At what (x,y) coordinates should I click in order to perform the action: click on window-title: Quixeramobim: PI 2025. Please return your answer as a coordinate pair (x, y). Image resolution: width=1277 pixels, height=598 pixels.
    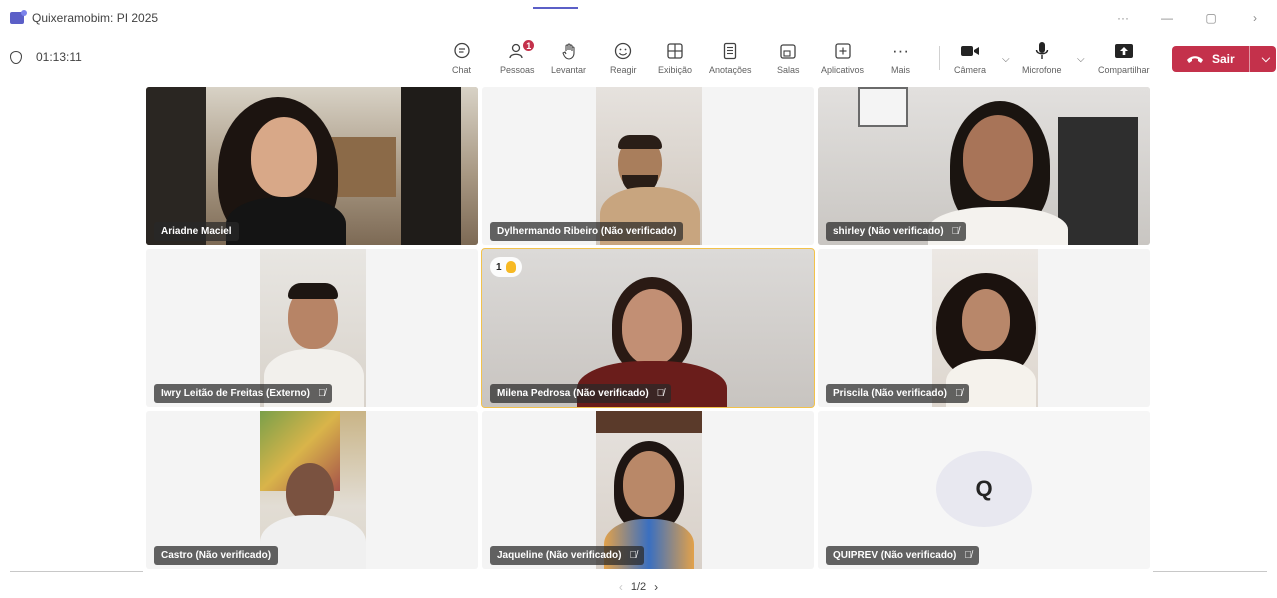
    Looking at the image, I should click on (95, 18).